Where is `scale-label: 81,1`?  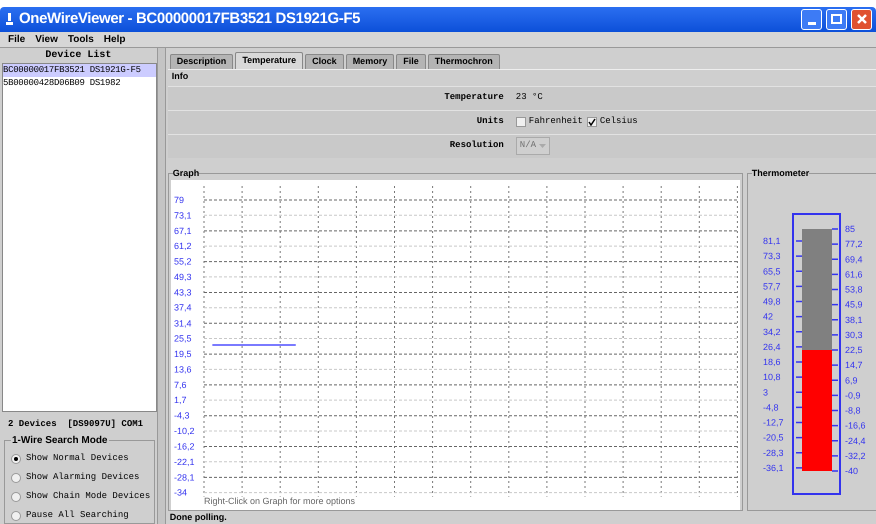 scale-label: 81,1 is located at coordinates (771, 241).